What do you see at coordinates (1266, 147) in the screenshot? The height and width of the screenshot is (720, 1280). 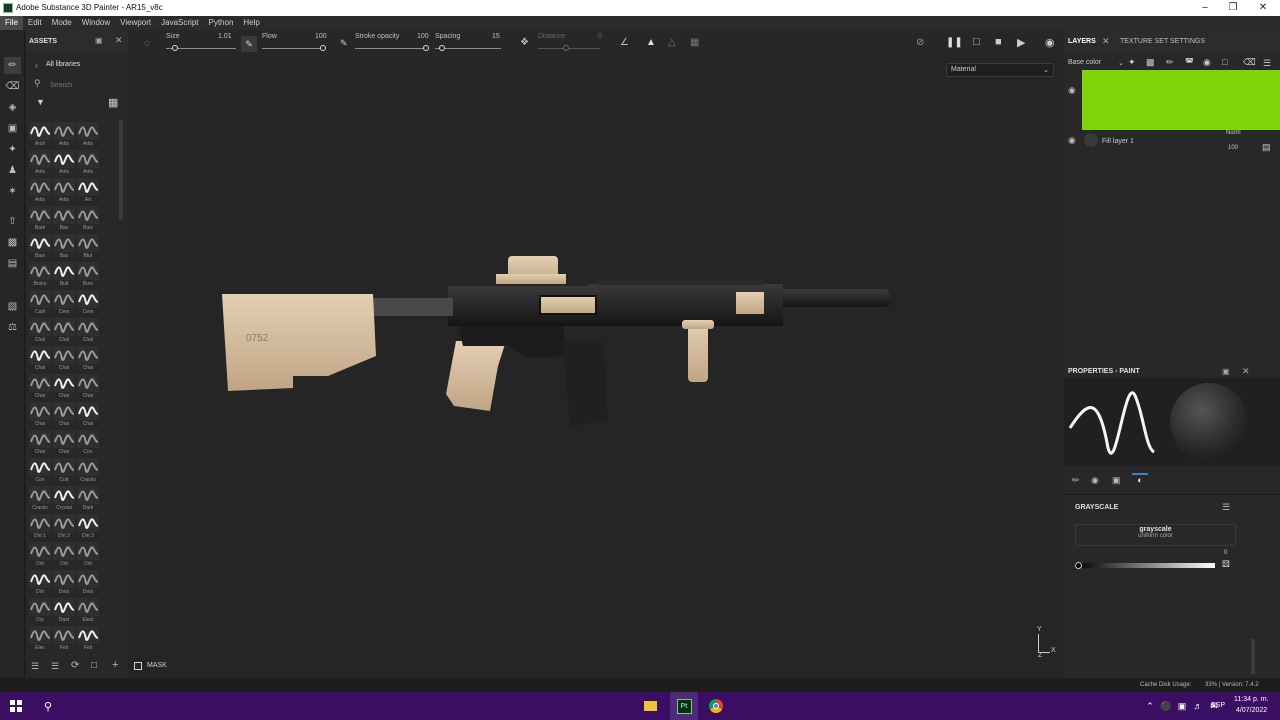 I see `layer-properties-icon: ▤` at bounding box center [1266, 147].